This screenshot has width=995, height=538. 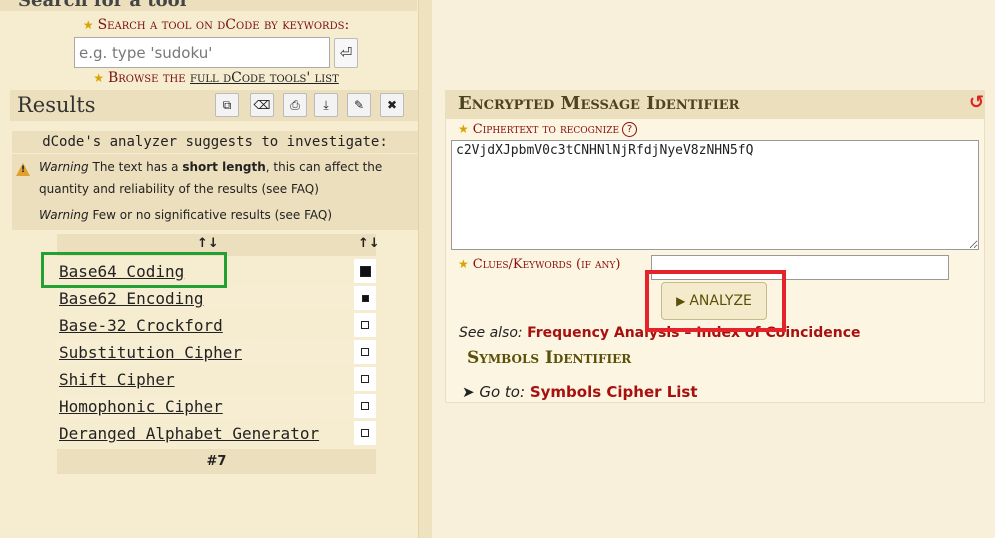 I want to click on pin-icon: ✎, so click(x=359, y=105).